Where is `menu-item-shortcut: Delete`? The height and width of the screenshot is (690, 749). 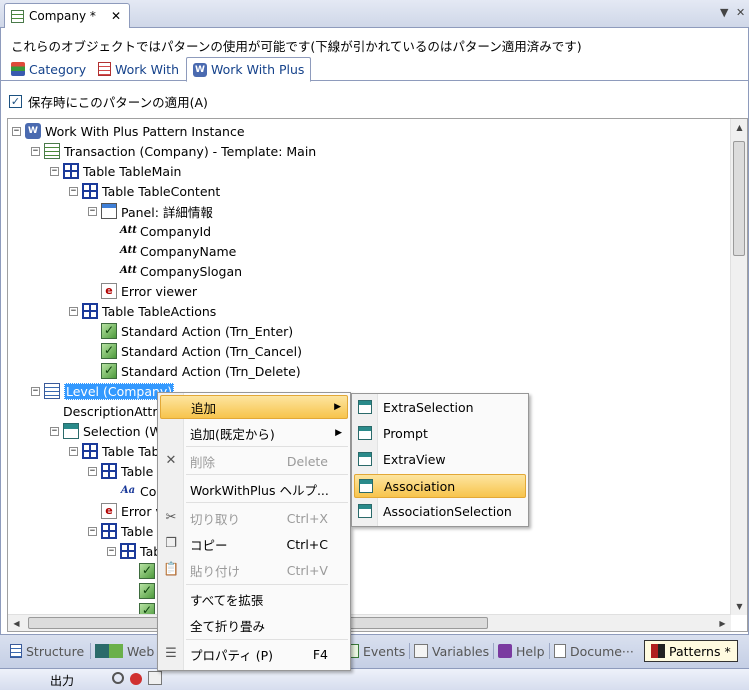
menu-item-shortcut: Delete is located at coordinates (307, 461).